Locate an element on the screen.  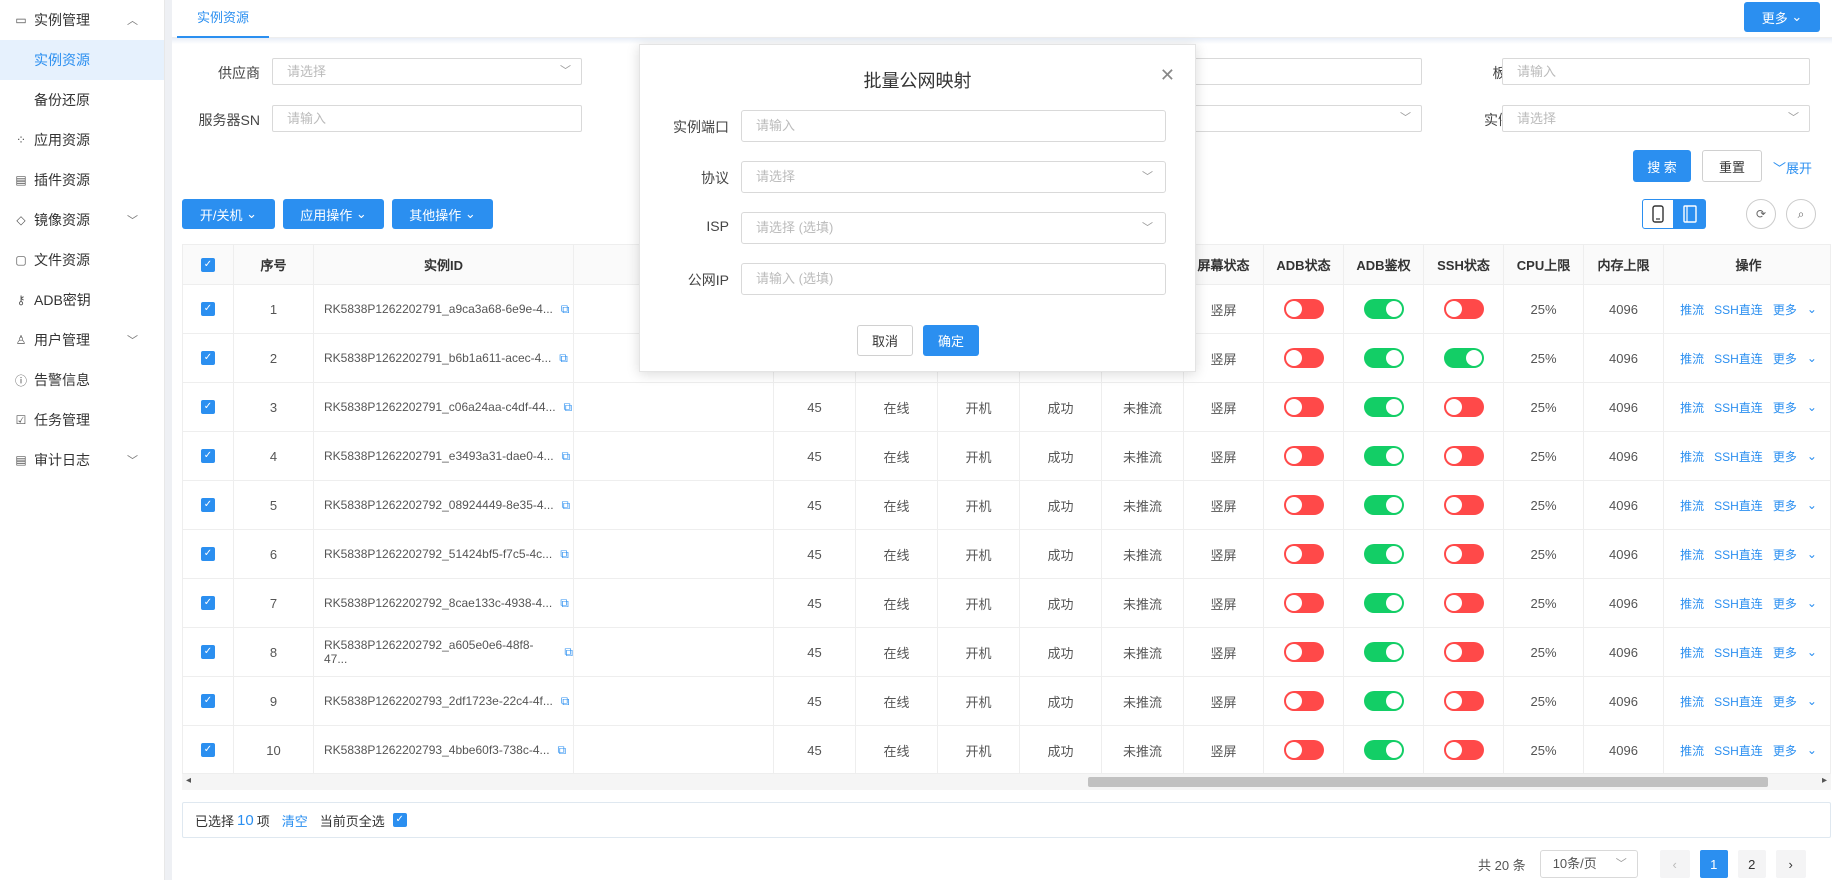
instance-type-select: 请选择 ﹀ is located at coordinates (1656, 118).